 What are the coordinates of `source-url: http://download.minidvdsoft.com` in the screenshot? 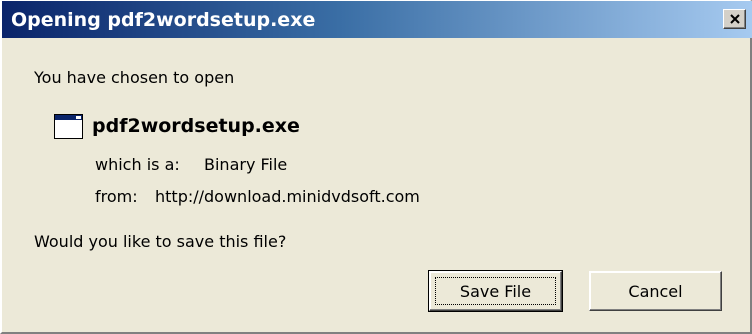 It's located at (287, 196).